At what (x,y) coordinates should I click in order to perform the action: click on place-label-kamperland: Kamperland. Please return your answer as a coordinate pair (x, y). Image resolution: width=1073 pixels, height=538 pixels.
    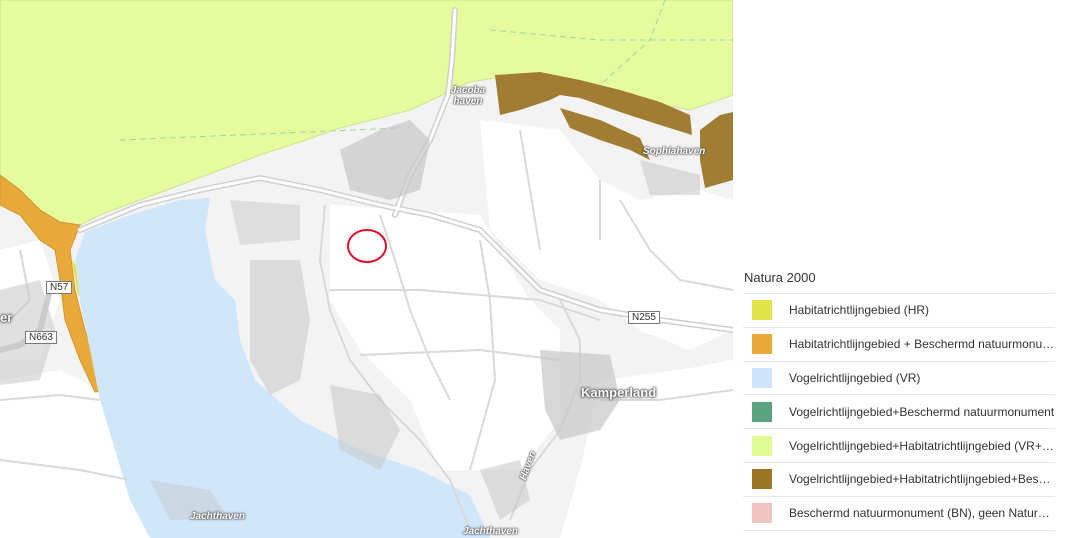
    Looking at the image, I should click on (619, 392).